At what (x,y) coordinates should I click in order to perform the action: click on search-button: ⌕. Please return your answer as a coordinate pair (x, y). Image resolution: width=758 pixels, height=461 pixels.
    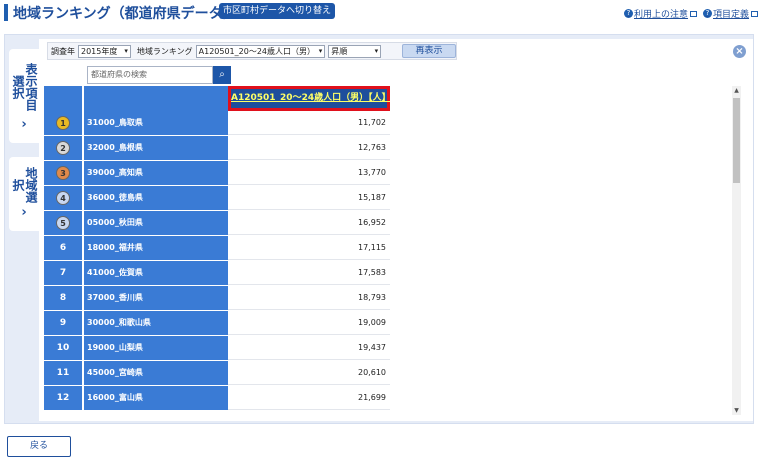
    Looking at the image, I should click on (222, 75).